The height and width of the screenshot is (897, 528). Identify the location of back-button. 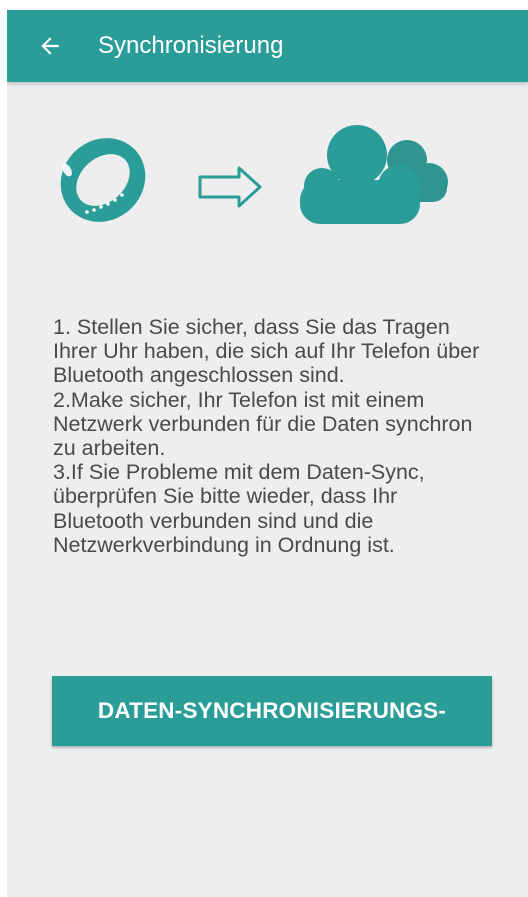
(50, 46).